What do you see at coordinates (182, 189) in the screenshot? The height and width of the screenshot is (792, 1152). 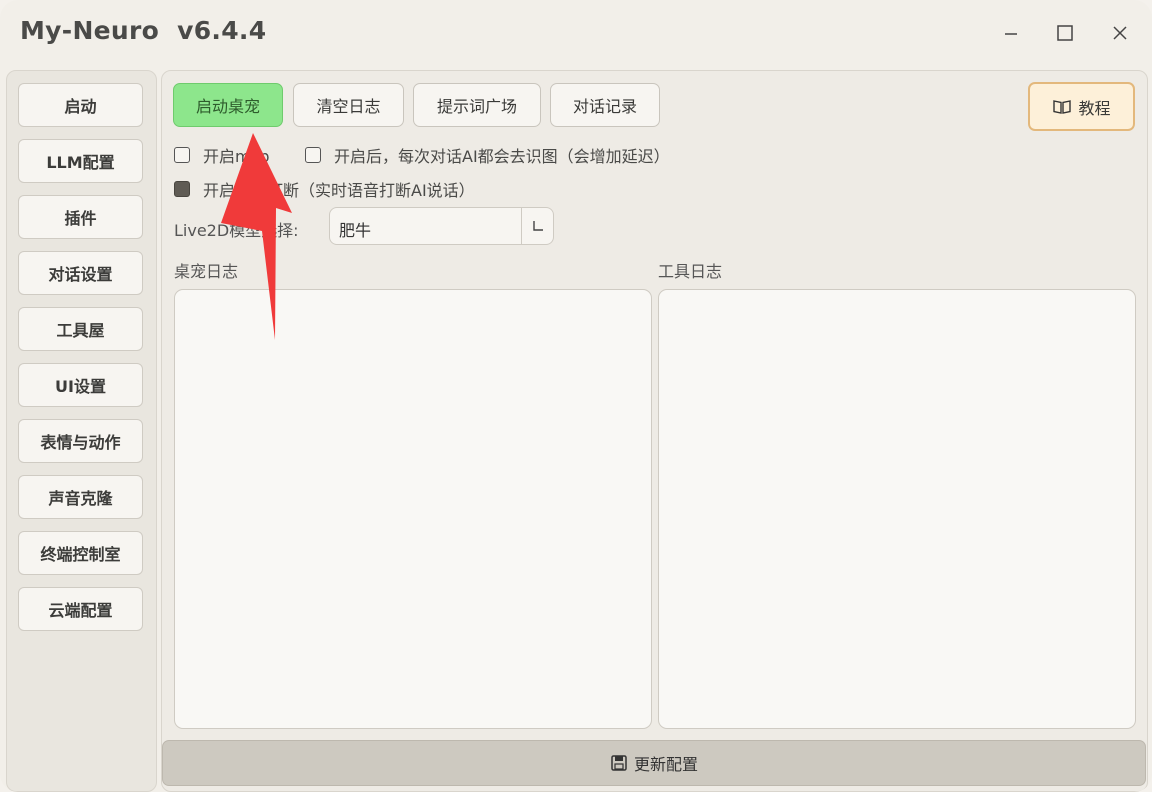 I see `interrupt-checkbox` at bounding box center [182, 189].